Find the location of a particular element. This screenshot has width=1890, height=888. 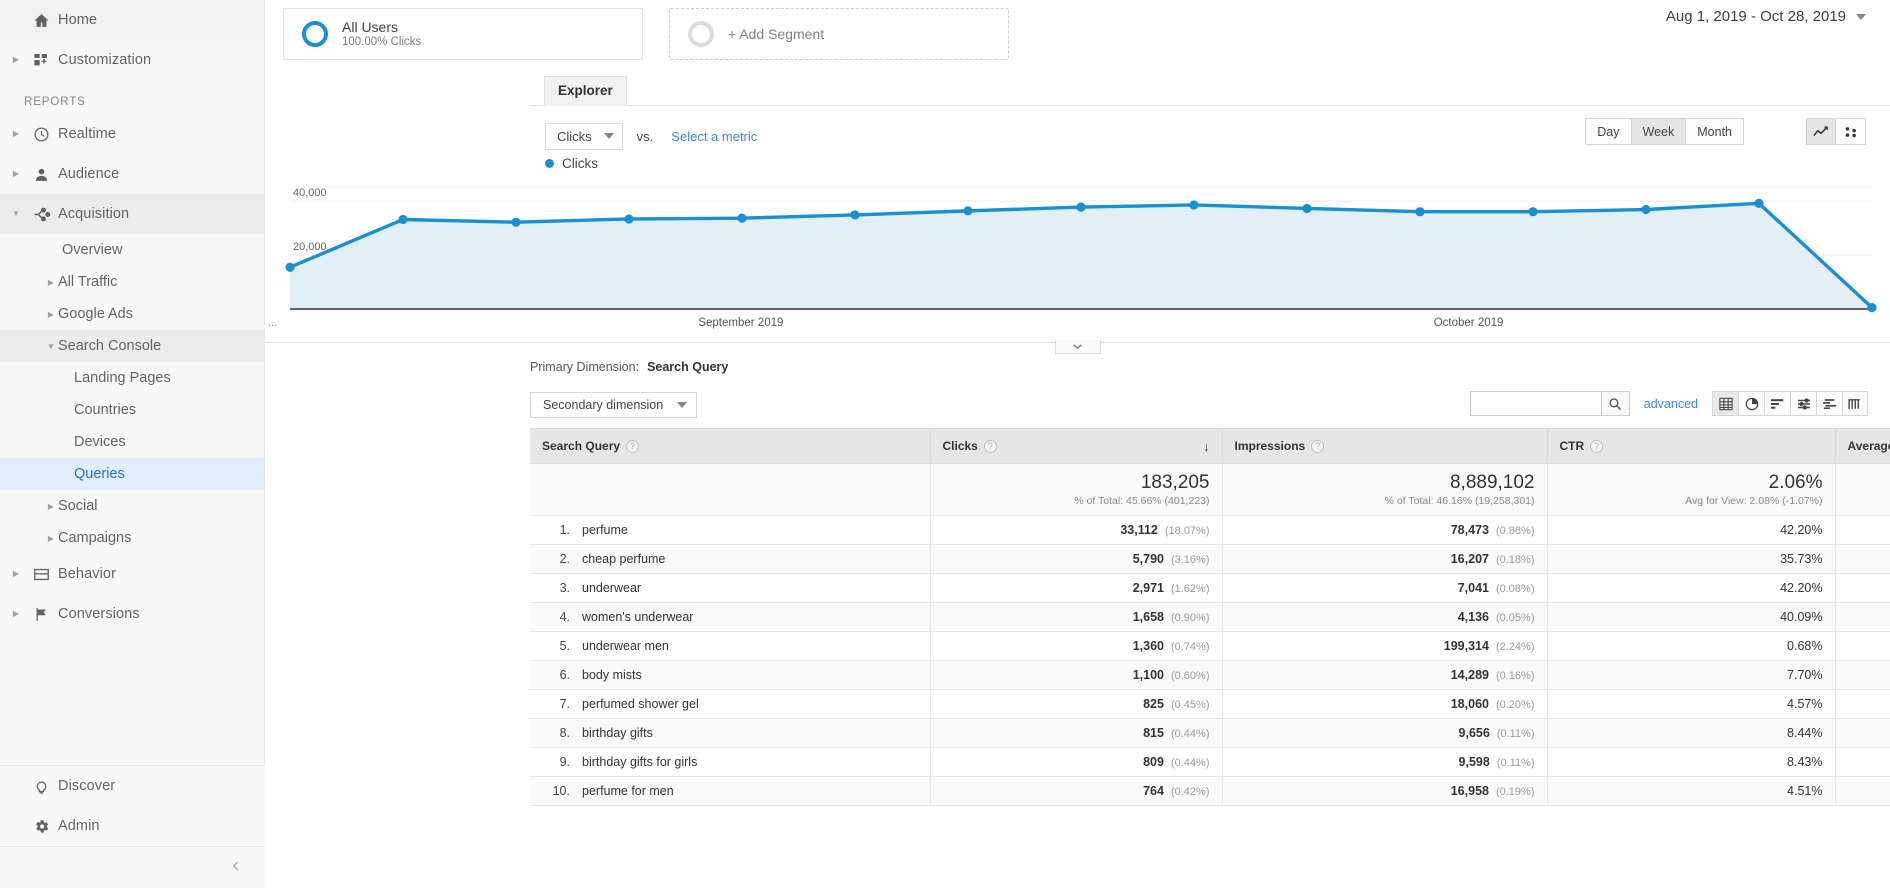

x-axis-label: October 2019 is located at coordinates (1469, 323).